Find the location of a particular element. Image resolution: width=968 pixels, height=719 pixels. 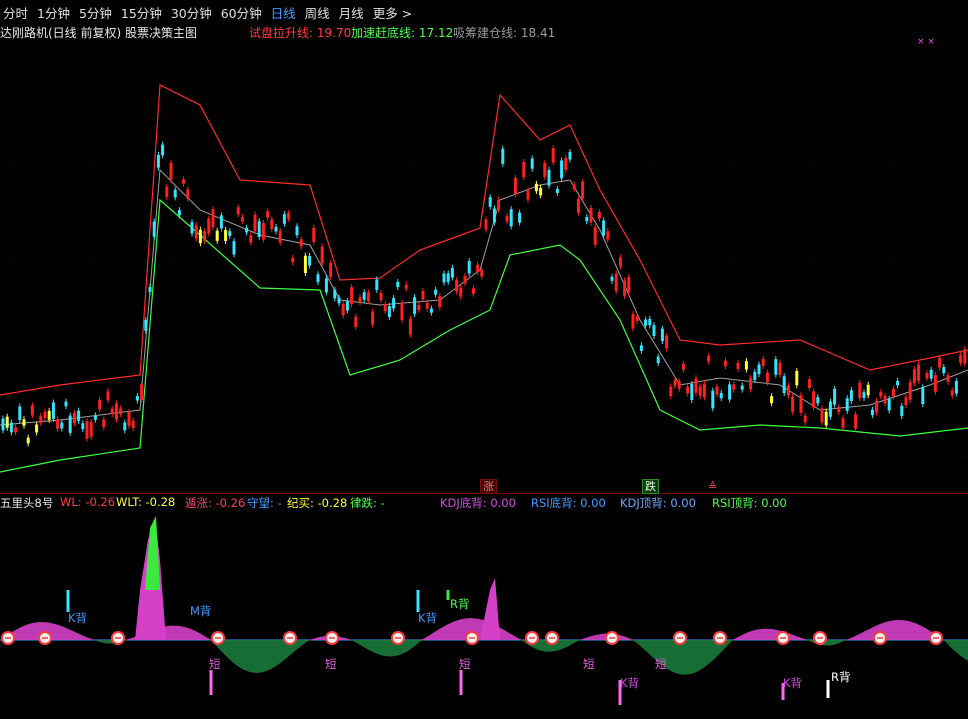

indicator-rsi-bottom-div: RSI底背: 0.00 is located at coordinates (568, 503).